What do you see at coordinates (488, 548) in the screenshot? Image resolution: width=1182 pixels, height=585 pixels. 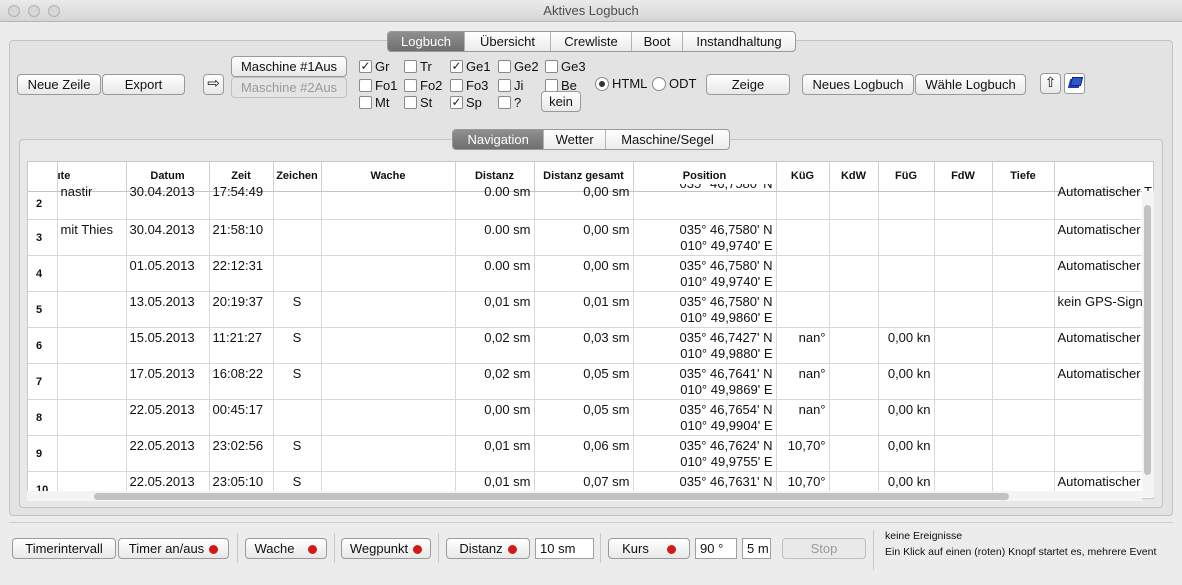 I see `distance-button: Distanz` at bounding box center [488, 548].